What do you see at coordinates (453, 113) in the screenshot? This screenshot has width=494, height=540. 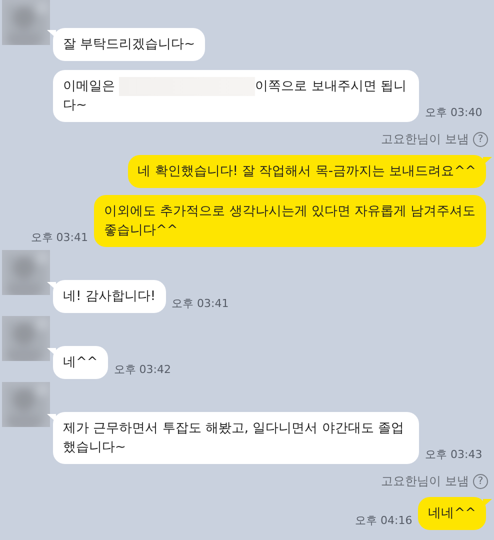 I see `timestamp: 오후 03:40` at bounding box center [453, 113].